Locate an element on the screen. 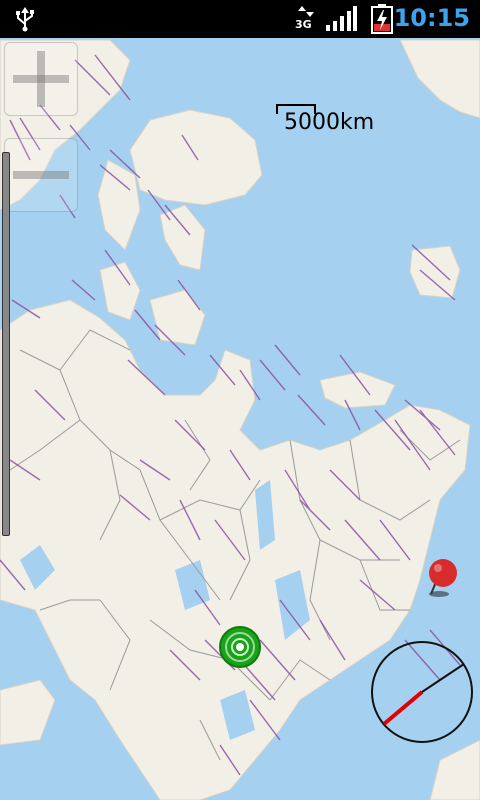 The width and height of the screenshot is (480, 800). compass-icon is located at coordinates (422, 692).